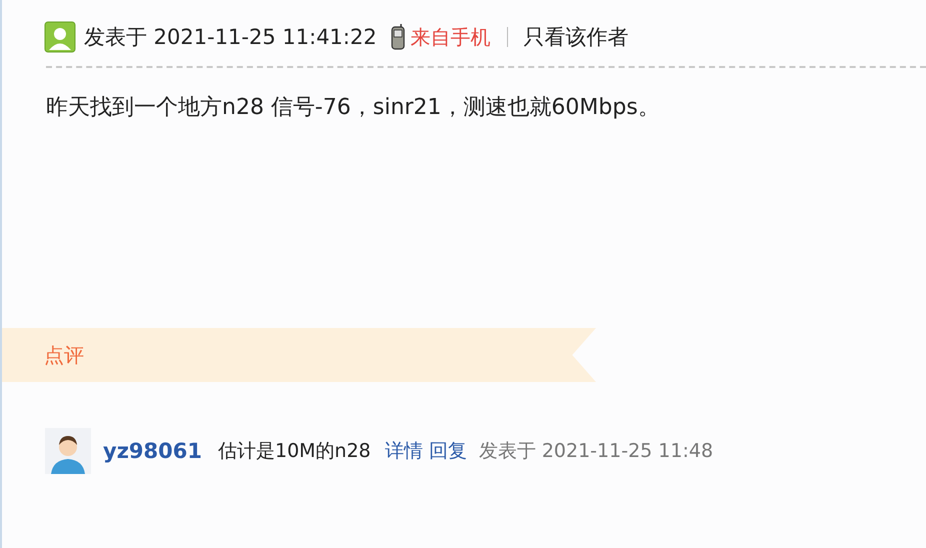 The height and width of the screenshot is (548, 926). What do you see at coordinates (447, 451) in the screenshot?
I see `reply-link: 回复` at bounding box center [447, 451].